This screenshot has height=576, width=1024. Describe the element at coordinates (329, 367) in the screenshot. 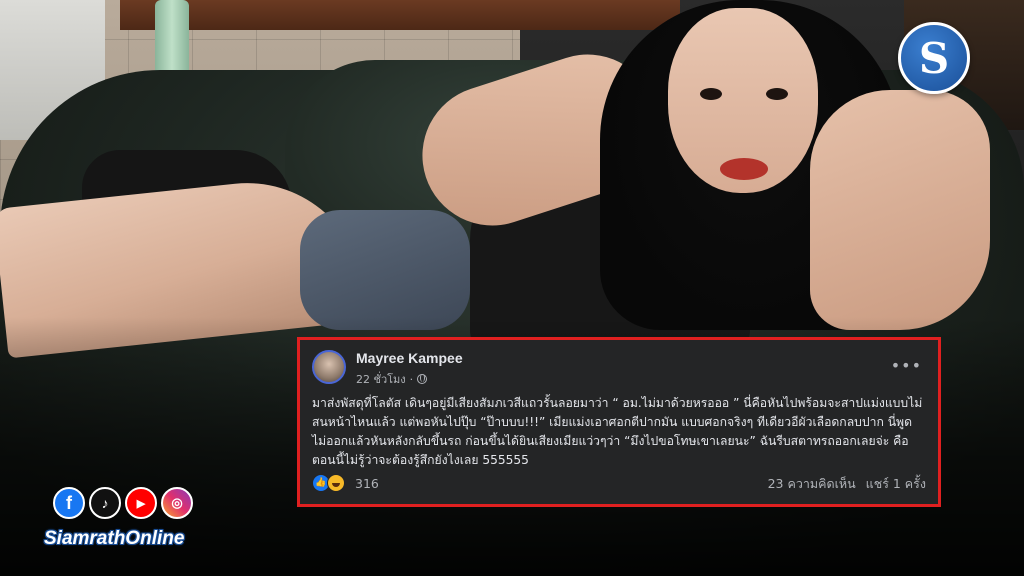

I see `avatar` at that location.